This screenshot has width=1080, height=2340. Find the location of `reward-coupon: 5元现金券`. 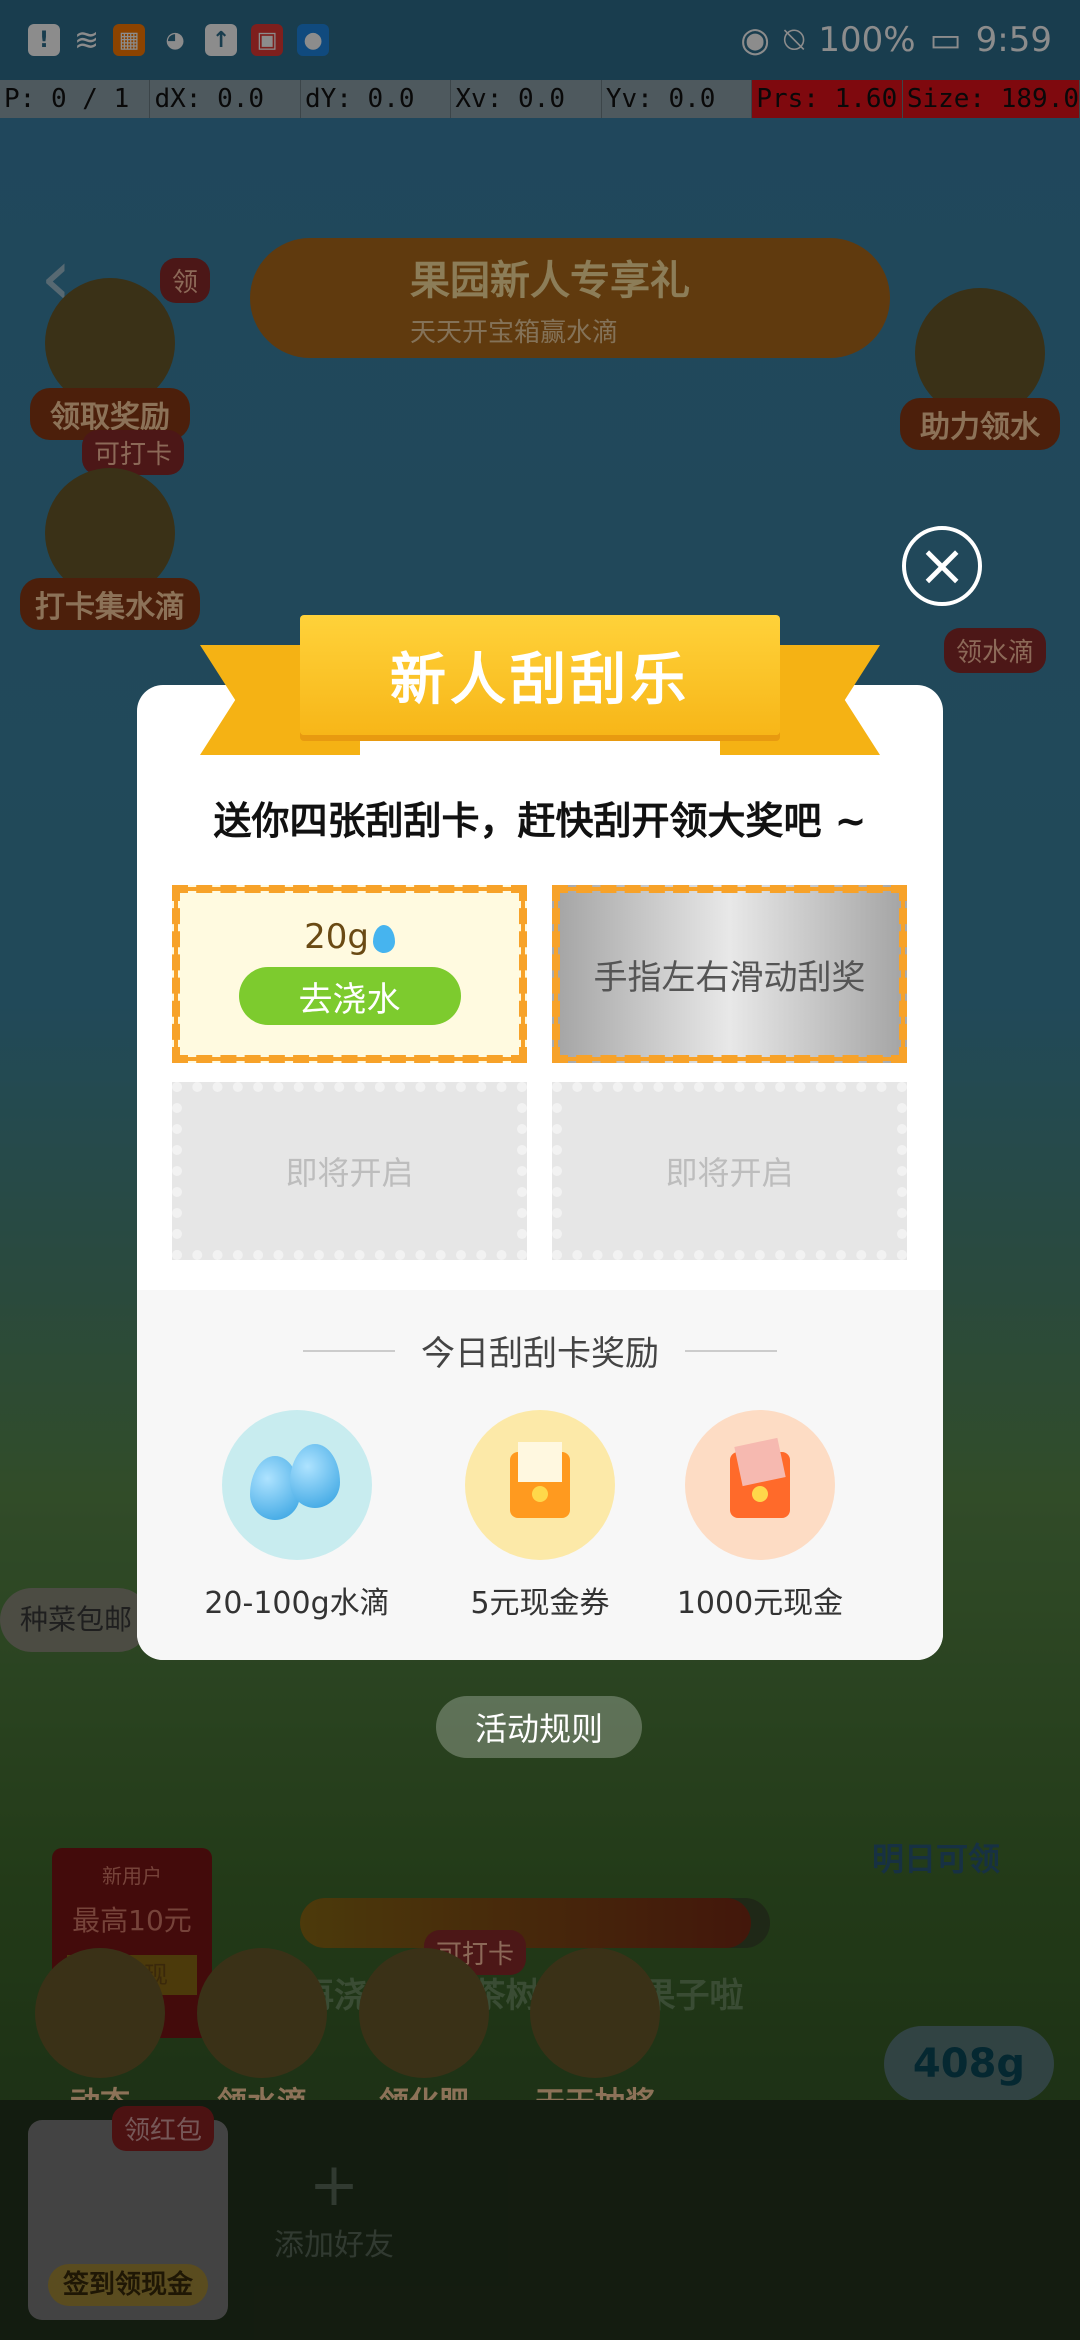

reward-coupon: 5元现金券 is located at coordinates (540, 1516).